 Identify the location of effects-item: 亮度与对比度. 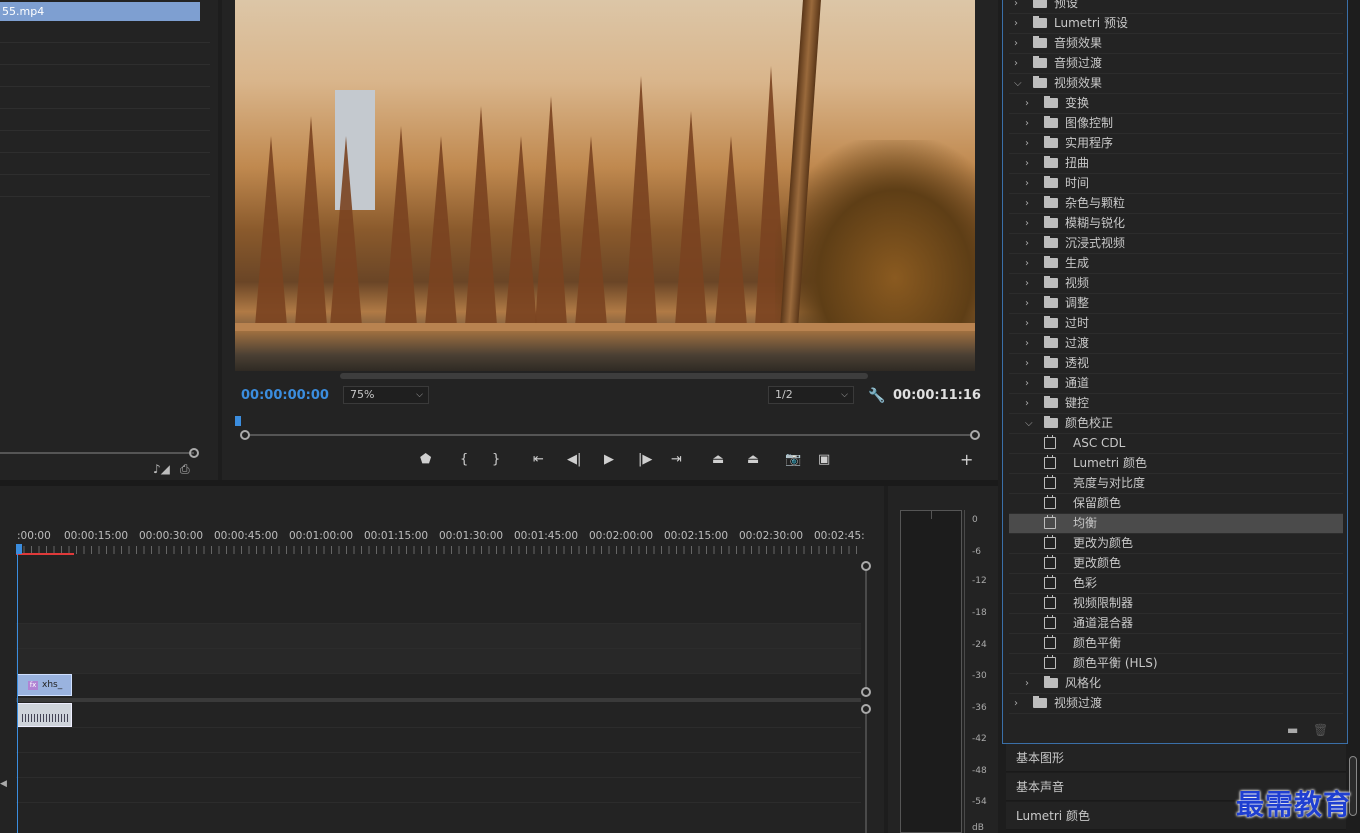
(1176, 484).